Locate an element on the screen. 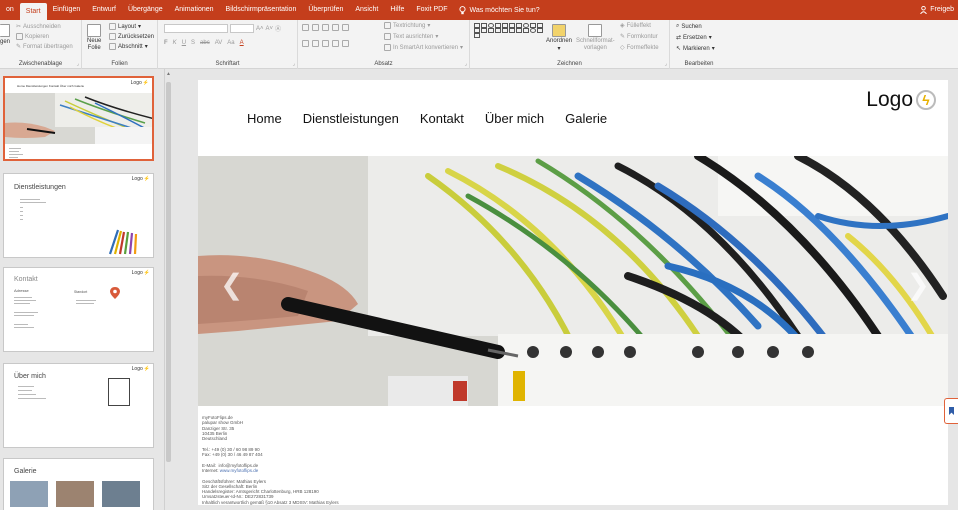 This screenshot has height=510, width=958. shapes-gallery is located at coordinates (509, 30).